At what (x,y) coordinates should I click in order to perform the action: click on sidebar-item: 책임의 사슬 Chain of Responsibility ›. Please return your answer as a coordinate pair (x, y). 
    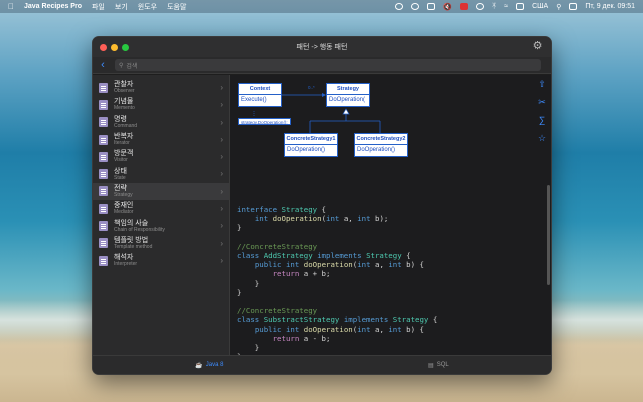
    Looking at the image, I should click on (161, 225).